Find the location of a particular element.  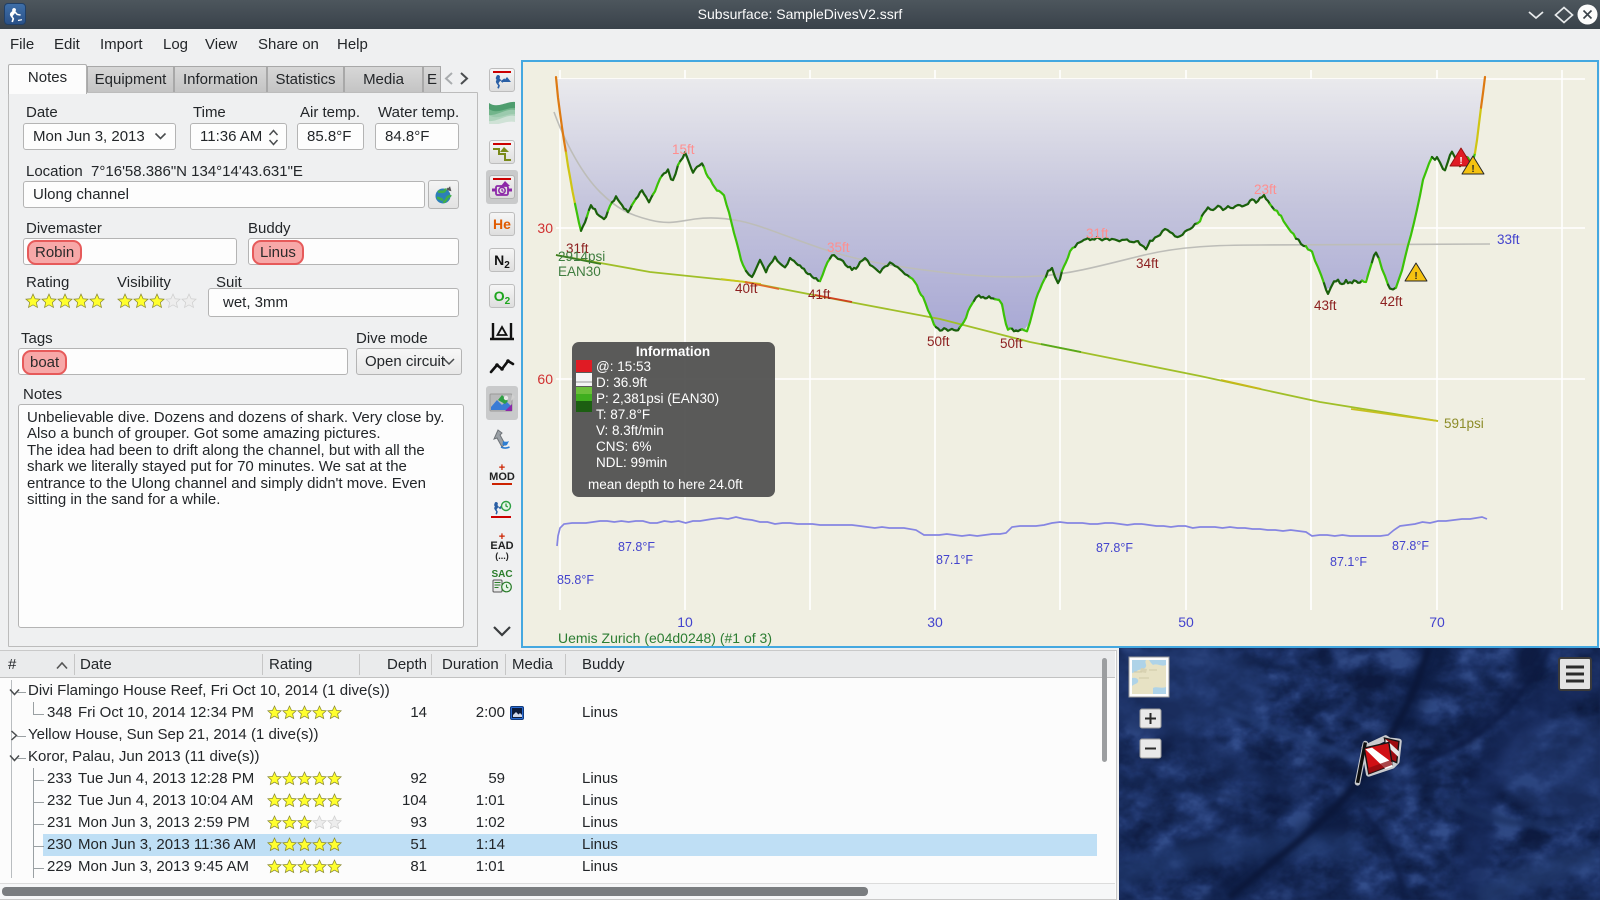

svg-text: 35ft is located at coordinates (838, 247).